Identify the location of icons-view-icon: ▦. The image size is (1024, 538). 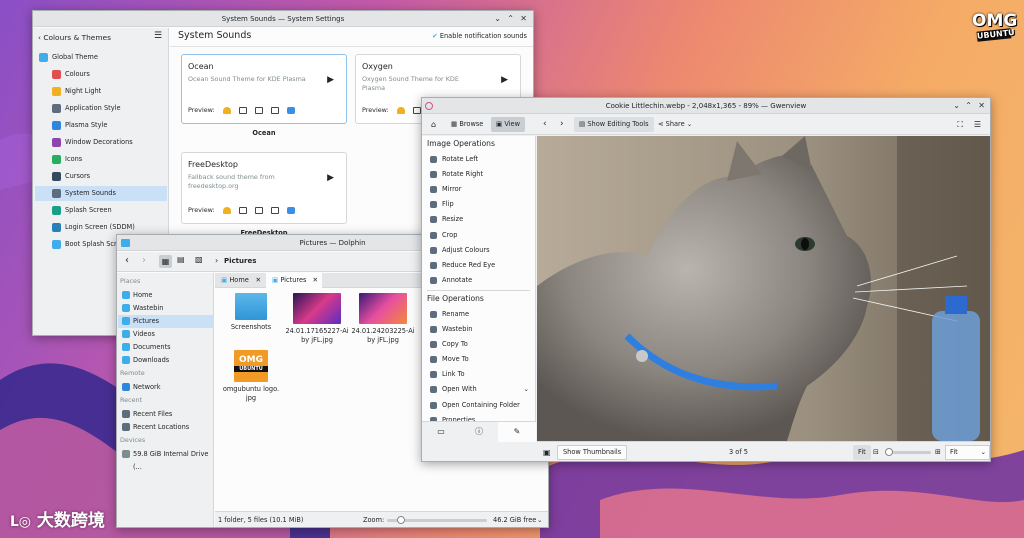
(165, 261).